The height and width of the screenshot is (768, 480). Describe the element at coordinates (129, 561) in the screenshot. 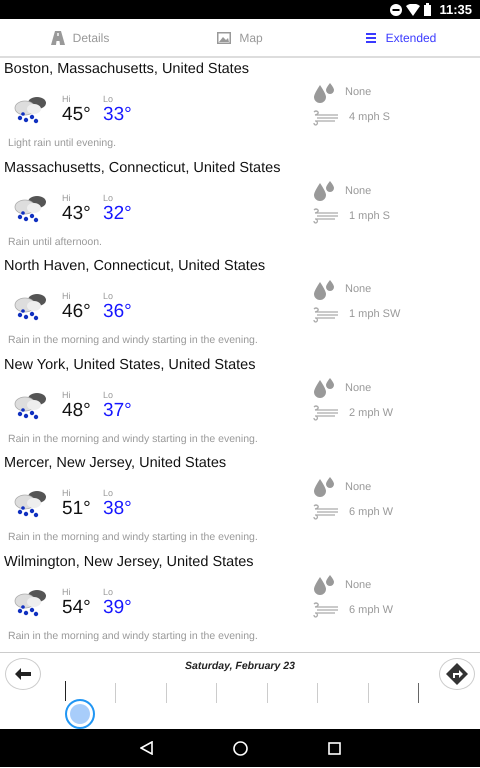

I see `location-name: Wilmington, New Jersey, United States` at that location.